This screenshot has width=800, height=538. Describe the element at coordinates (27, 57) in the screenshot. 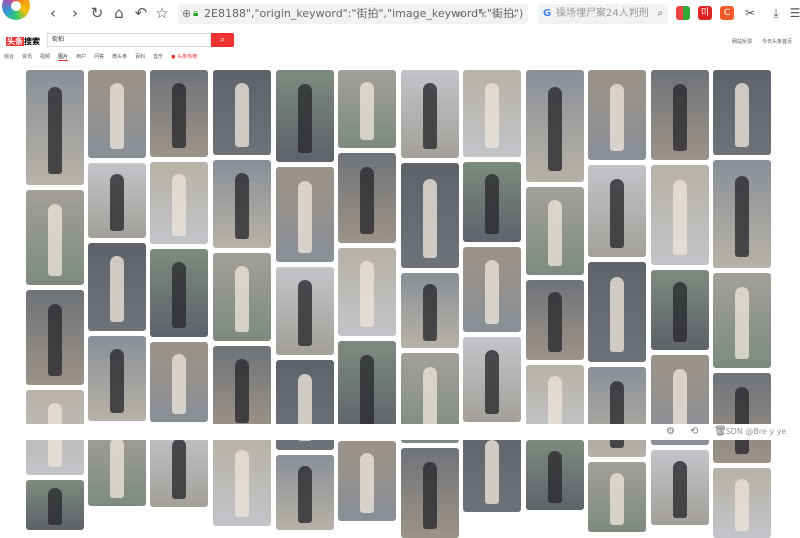

I see `tab-1: 资讯` at that location.